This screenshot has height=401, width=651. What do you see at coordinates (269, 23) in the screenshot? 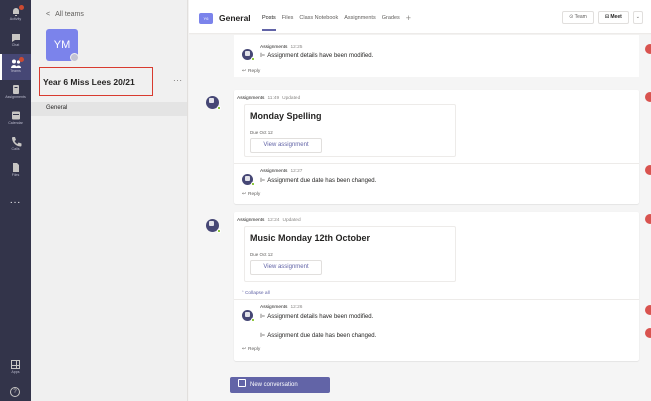
I see `tab-posts: Posts` at bounding box center [269, 23].